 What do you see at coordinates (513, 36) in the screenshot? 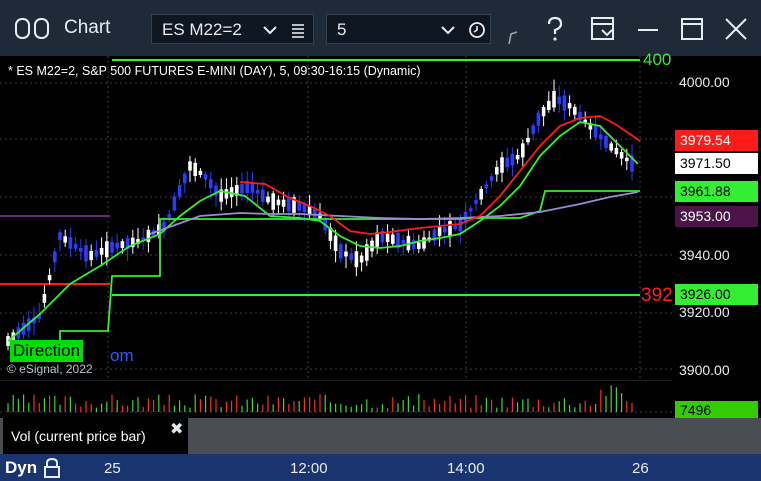
I see `drawing-tool-icon` at bounding box center [513, 36].